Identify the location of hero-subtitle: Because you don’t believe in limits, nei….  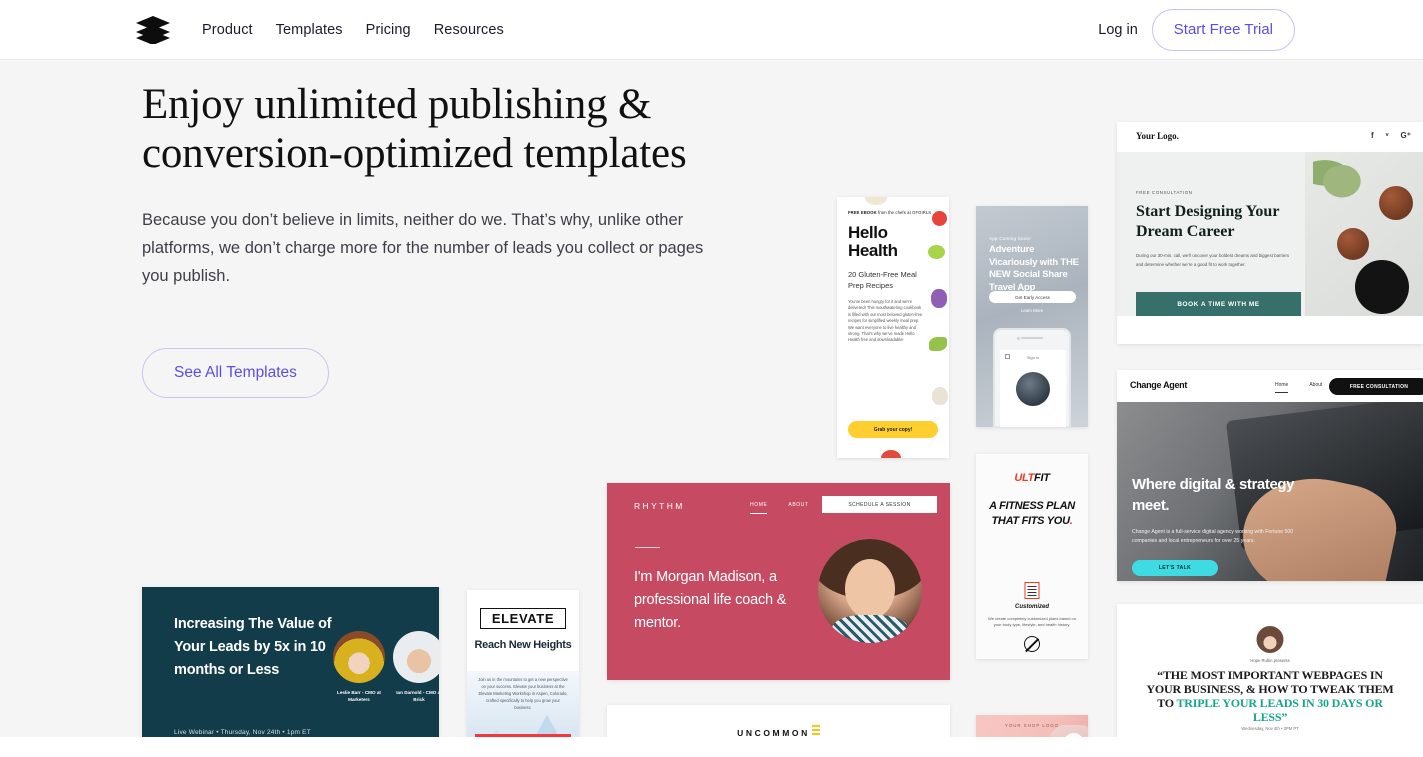
(423, 248).